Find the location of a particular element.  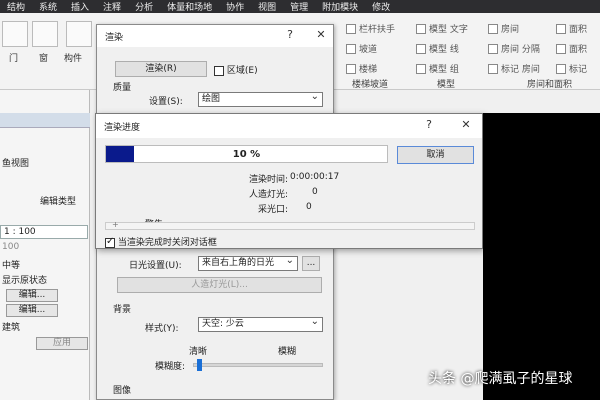

blur-label: 模糊 is located at coordinates (287, 352).